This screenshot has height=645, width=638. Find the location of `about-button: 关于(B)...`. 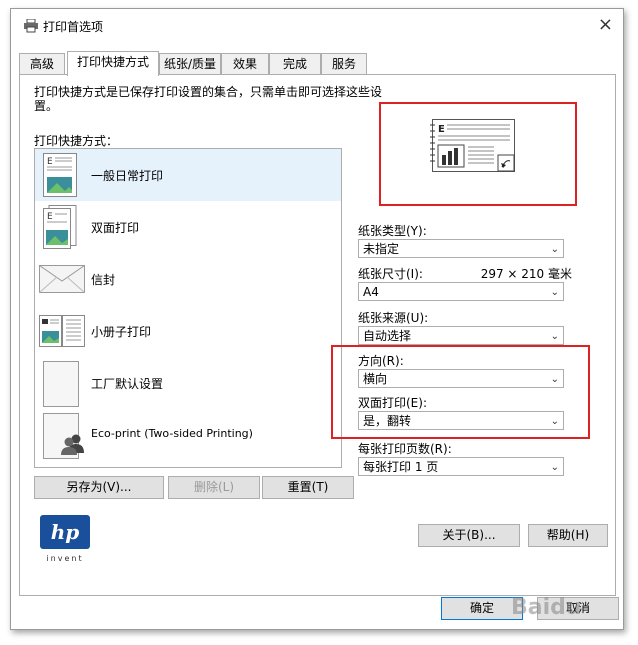

about-button: 关于(B)... is located at coordinates (469, 535).